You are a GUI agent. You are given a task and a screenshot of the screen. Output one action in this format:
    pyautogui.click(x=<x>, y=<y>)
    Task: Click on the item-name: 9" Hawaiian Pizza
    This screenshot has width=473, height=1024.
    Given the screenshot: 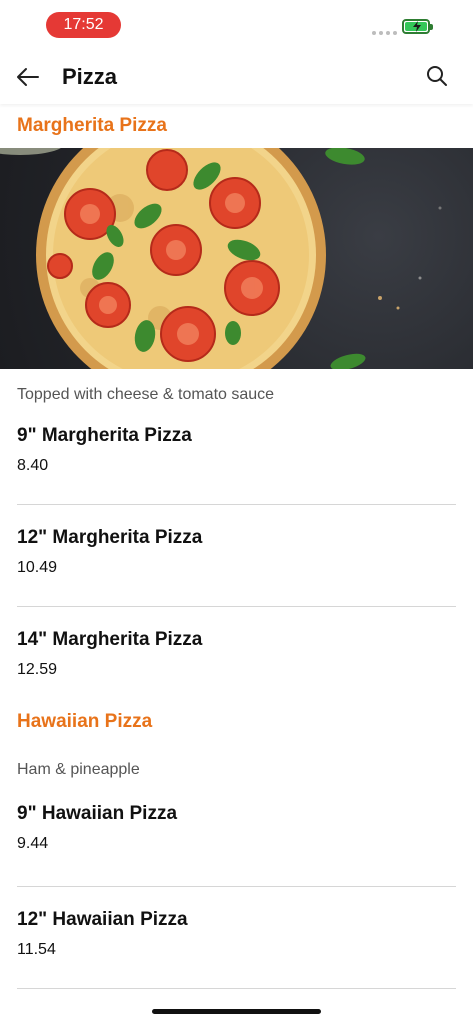 What is the action you would take?
    pyautogui.click(x=97, y=813)
    